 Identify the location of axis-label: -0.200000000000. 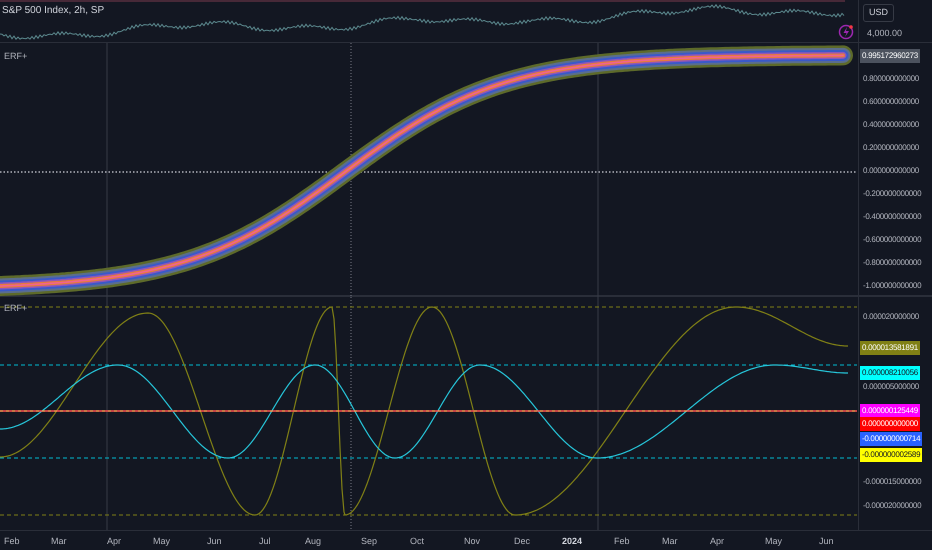
(892, 194).